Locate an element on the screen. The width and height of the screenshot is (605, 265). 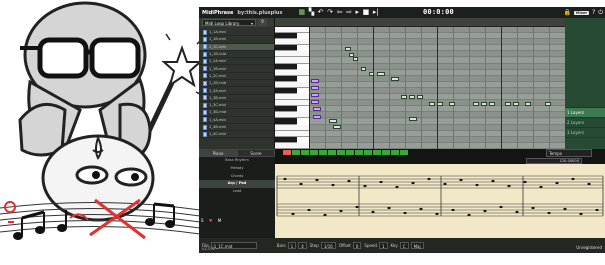
file-list-item: 1_3D.mid is located at coordinates (236, 113).